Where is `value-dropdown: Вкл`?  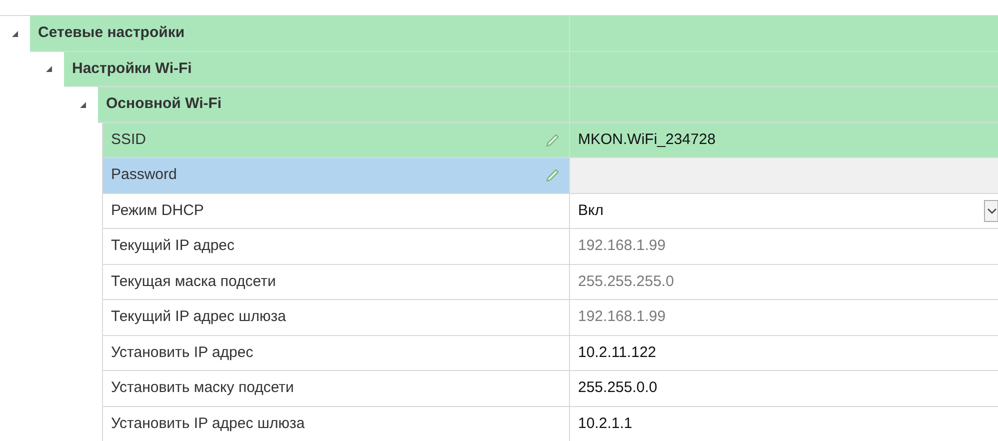
value-dropdown: Вкл is located at coordinates (784, 211).